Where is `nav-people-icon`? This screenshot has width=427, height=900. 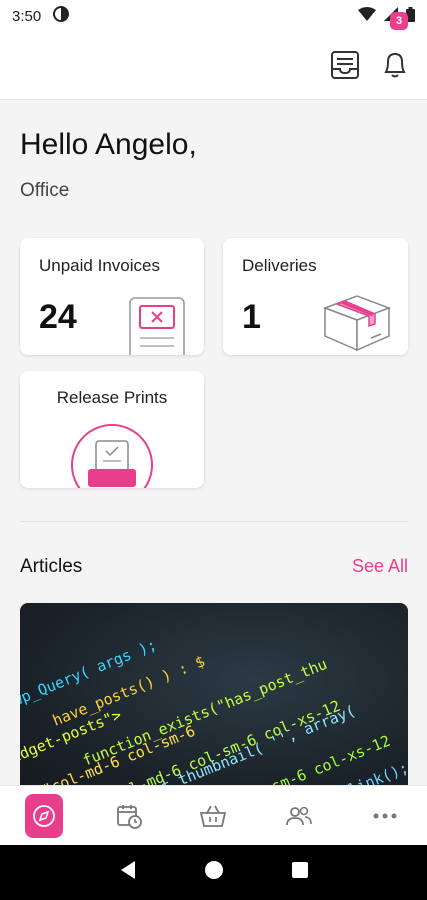 nav-people-icon is located at coordinates (299, 816).